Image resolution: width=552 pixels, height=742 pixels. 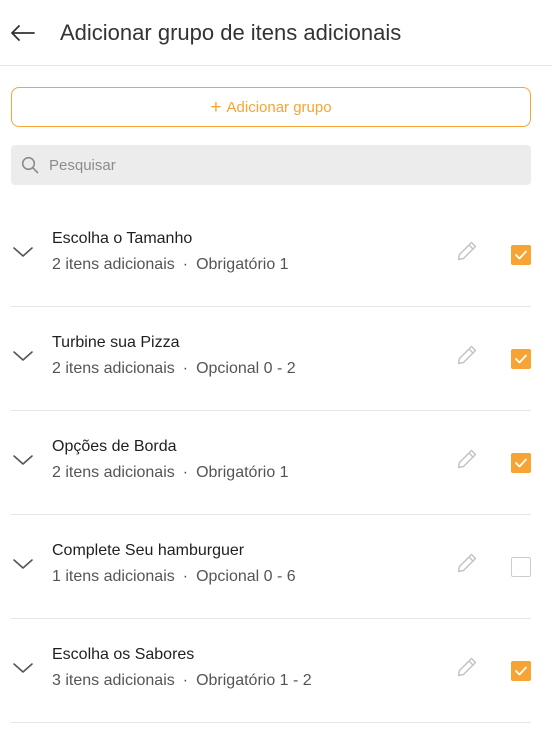 I want to click on group-name: Escolha os Sabores, so click(x=123, y=654).